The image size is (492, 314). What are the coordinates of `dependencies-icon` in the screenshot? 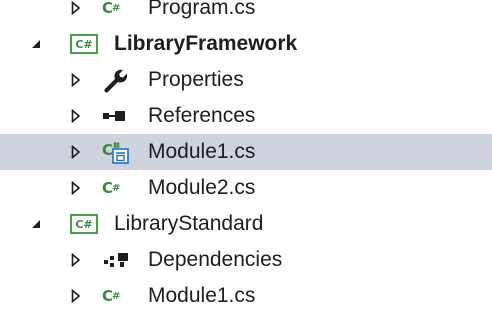 It's located at (117, 260).